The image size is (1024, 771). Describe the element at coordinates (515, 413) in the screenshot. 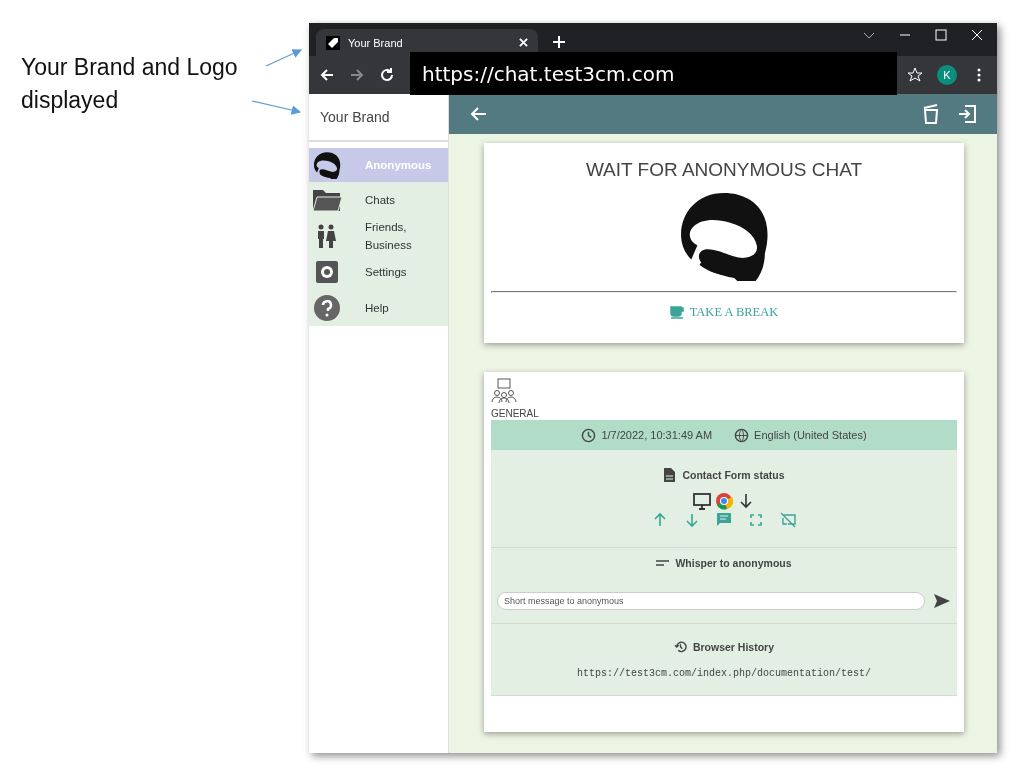

I see `channel-label: GENERAL` at that location.